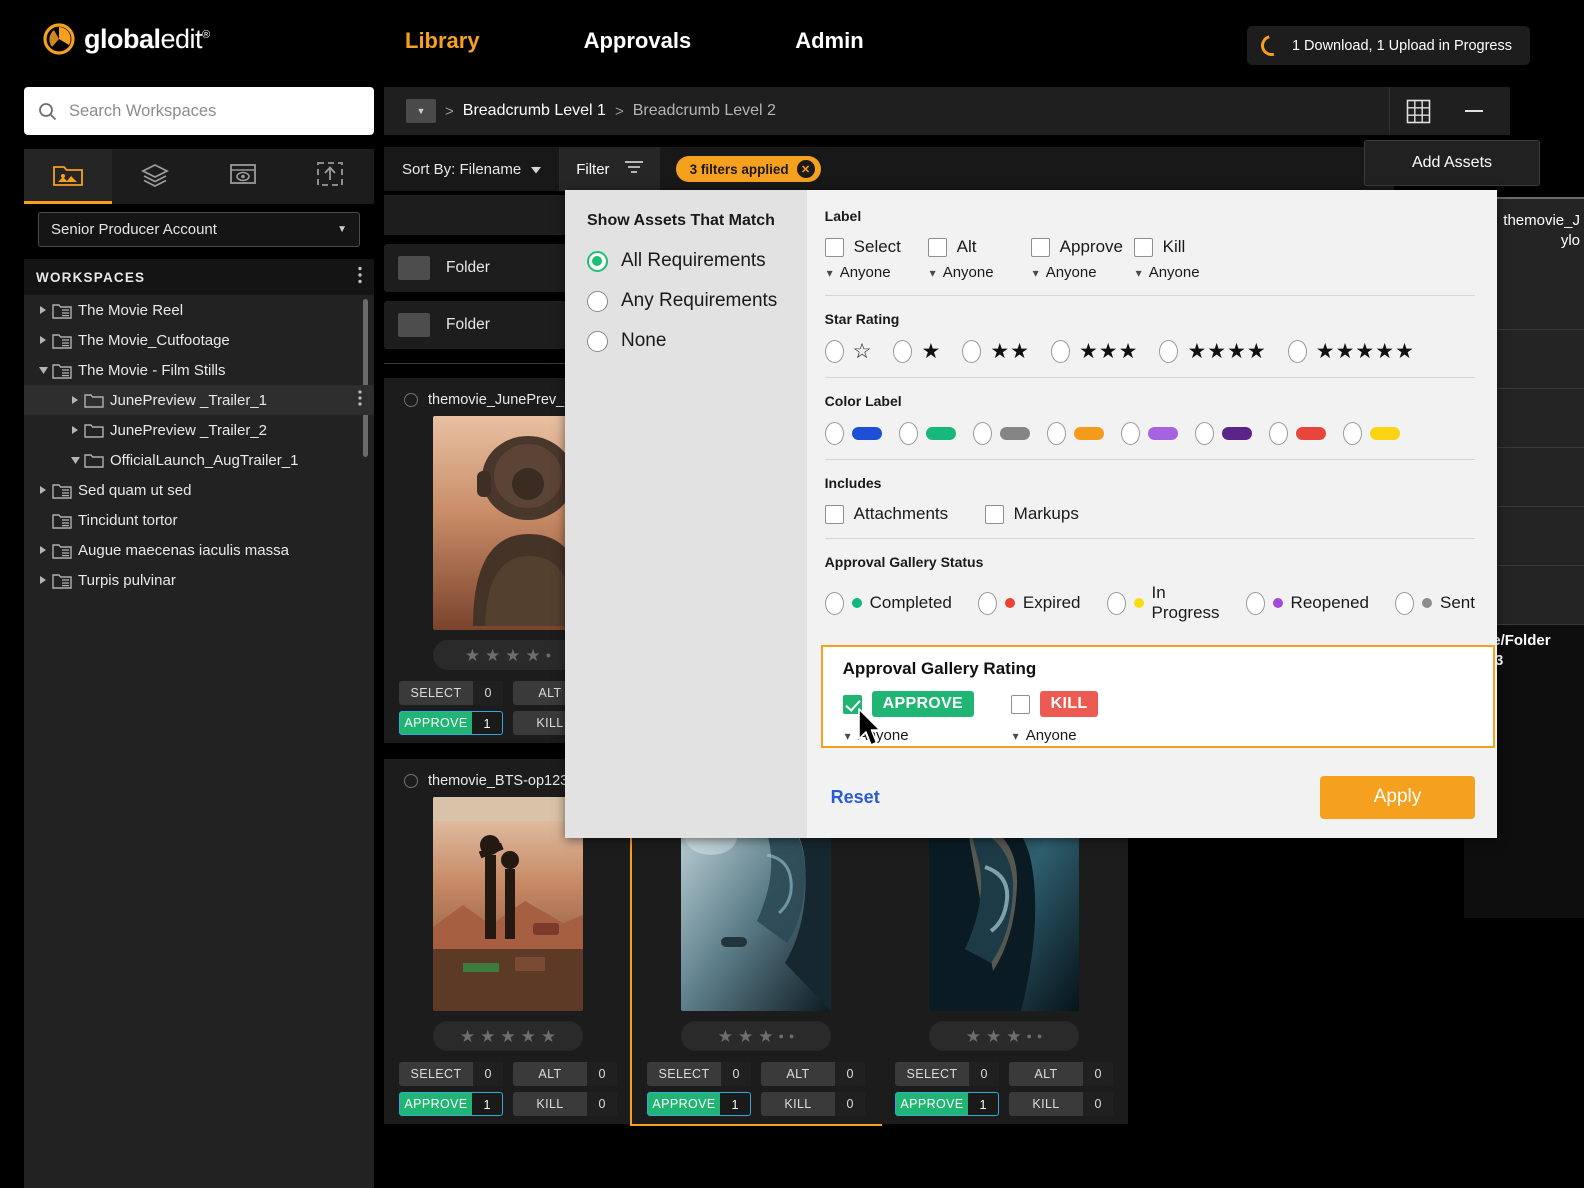 The width and height of the screenshot is (1584, 1188). What do you see at coordinates (855, 797) in the screenshot?
I see `reset-link: Reset` at bounding box center [855, 797].